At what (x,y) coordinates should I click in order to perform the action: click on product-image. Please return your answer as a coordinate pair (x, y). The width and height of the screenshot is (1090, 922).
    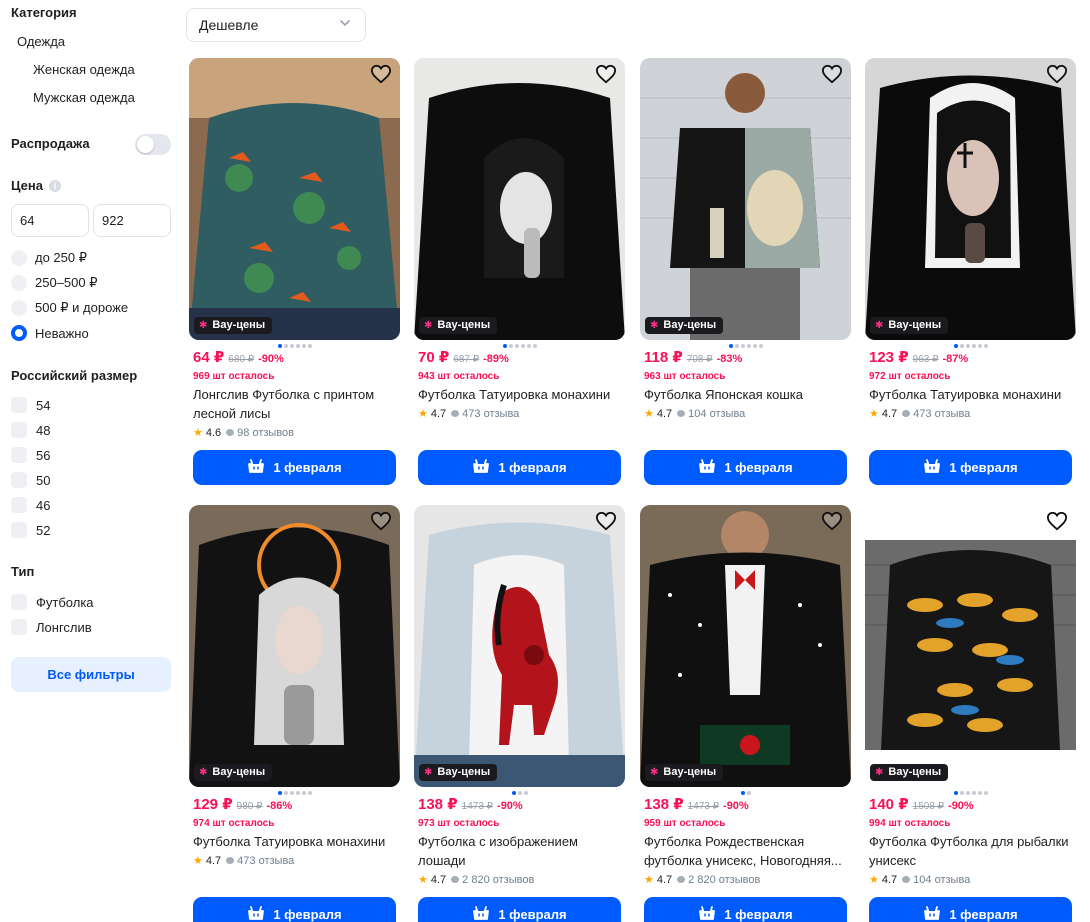
    Looking at the image, I should click on (519, 646).